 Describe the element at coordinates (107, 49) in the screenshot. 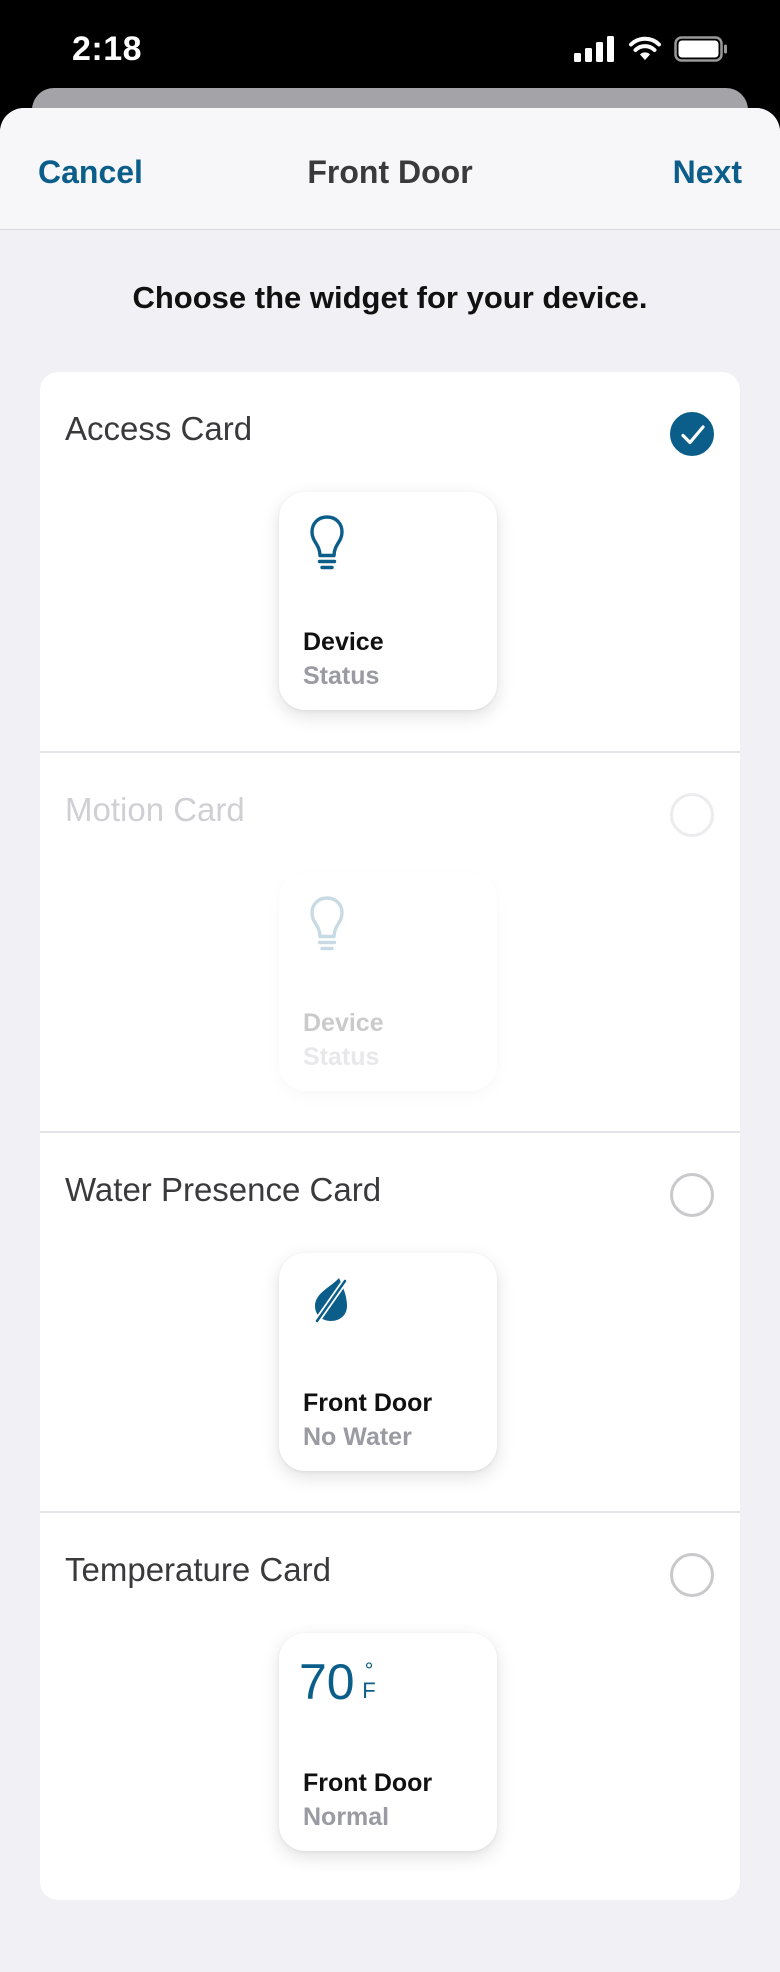

I see `status-time: 2:18` at that location.